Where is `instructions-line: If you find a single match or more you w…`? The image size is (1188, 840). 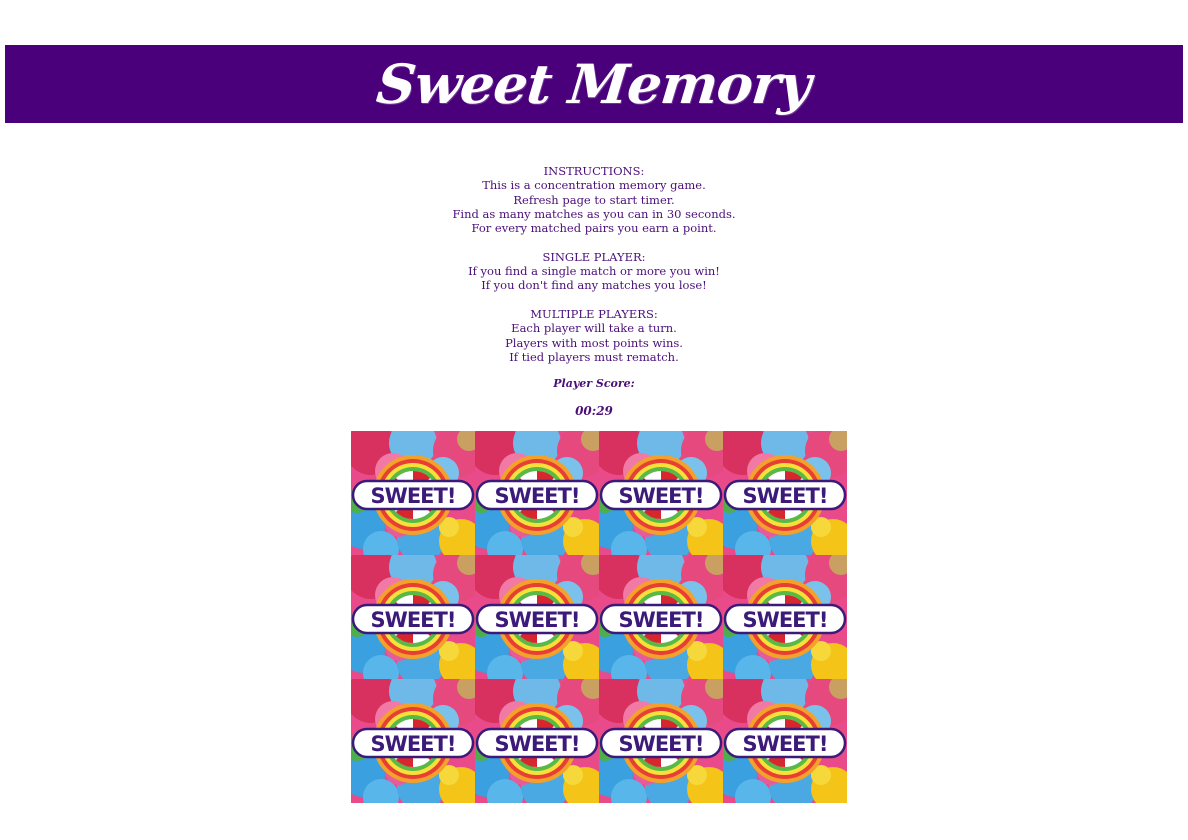
instructions-line: If you find a single match or more you w… is located at coordinates (594, 271).